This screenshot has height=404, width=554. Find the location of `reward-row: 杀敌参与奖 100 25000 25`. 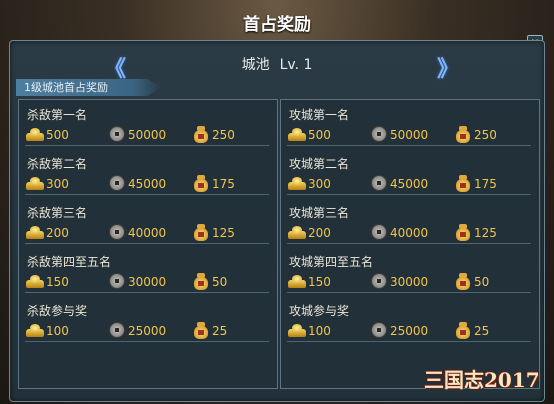

reward-row: 杀敌参与奖 100 25000 25 is located at coordinates (148, 321).